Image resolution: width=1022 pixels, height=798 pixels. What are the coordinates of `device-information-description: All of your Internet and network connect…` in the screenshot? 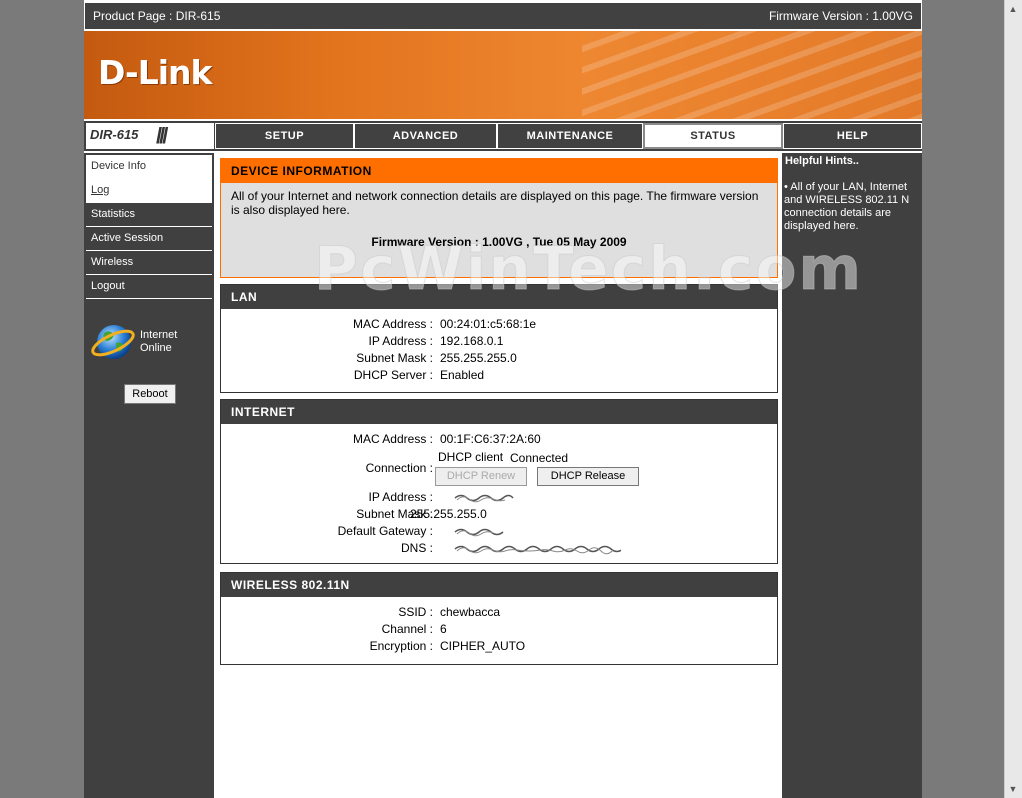 It's located at (495, 203).